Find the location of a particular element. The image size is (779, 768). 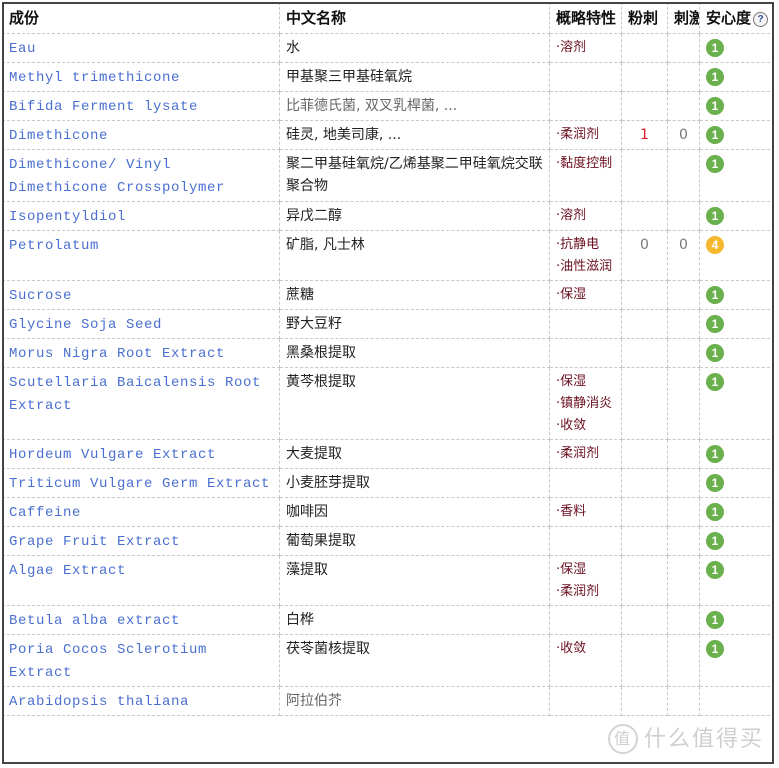

table-row: Poria Cocos Sclerotium Extract 茯苓菌核提取 ·收敛 1 is located at coordinates (388, 660).